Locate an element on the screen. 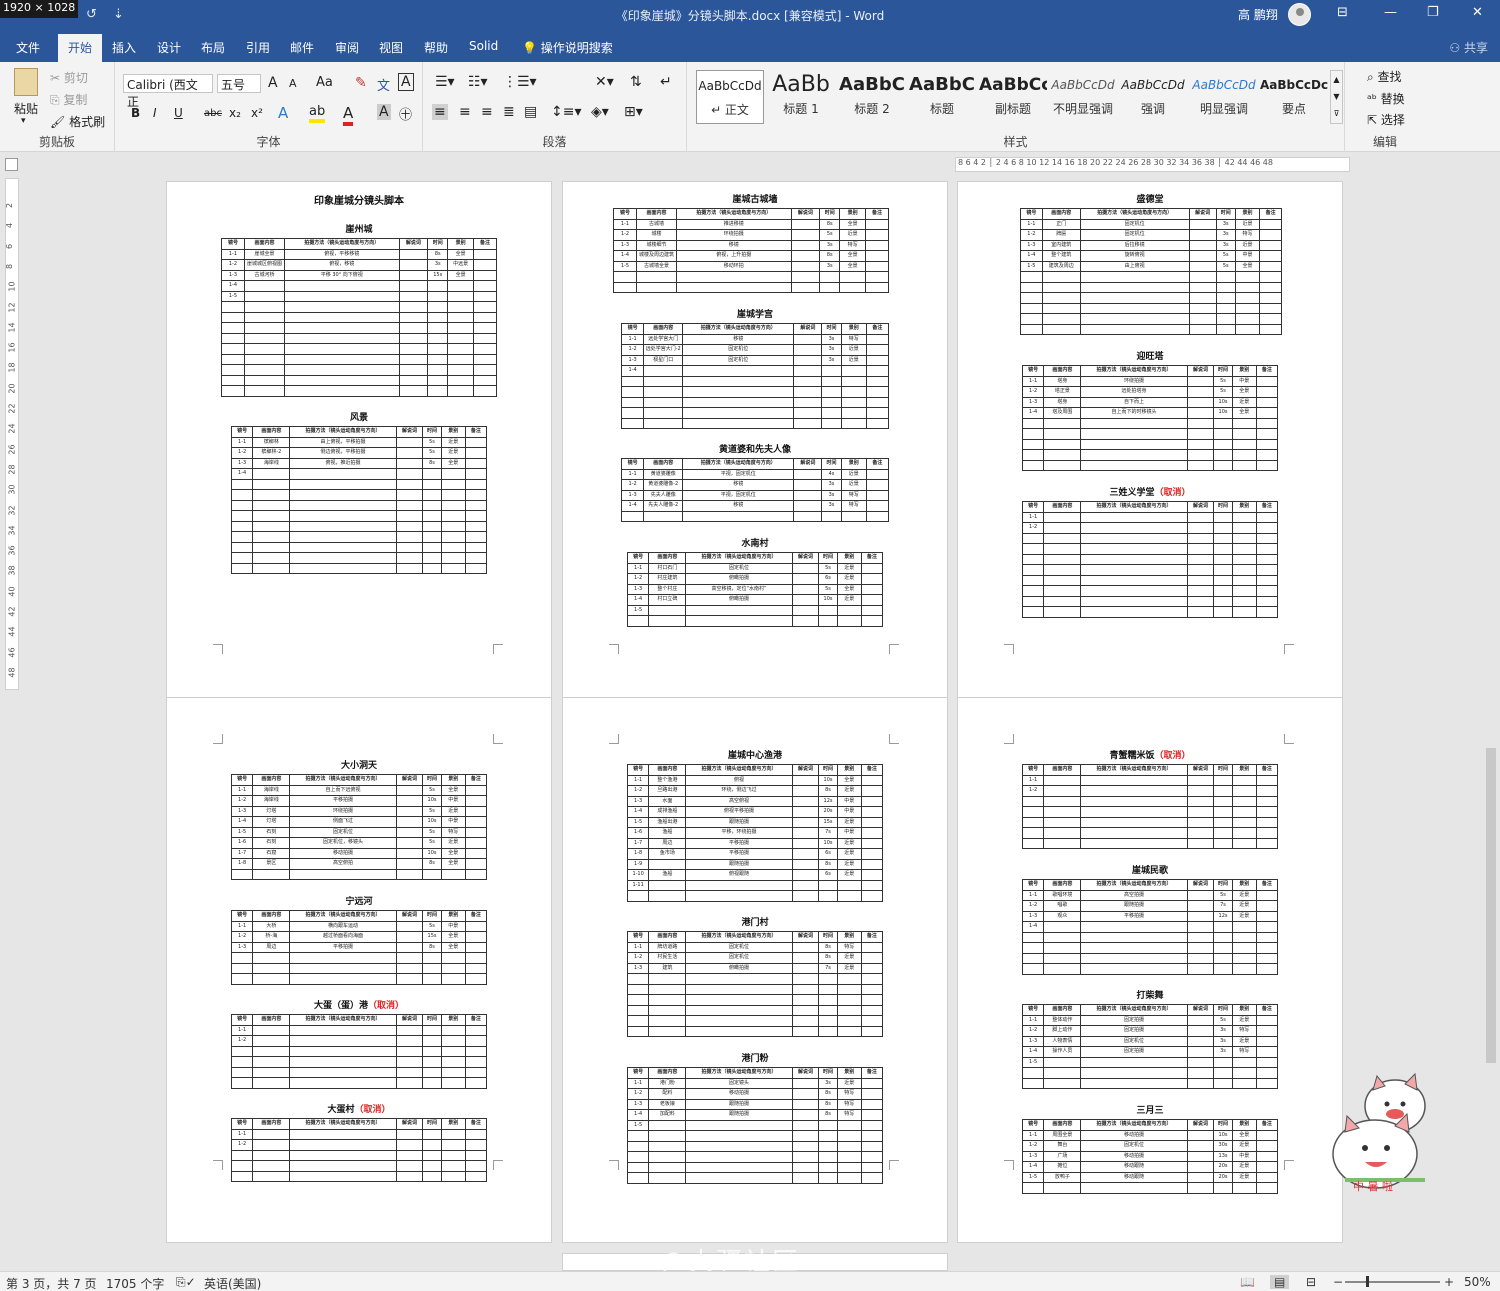 Image resolution: width=1500 pixels, height=1291 pixels. zoom-slider is located at coordinates (1392, 1282).